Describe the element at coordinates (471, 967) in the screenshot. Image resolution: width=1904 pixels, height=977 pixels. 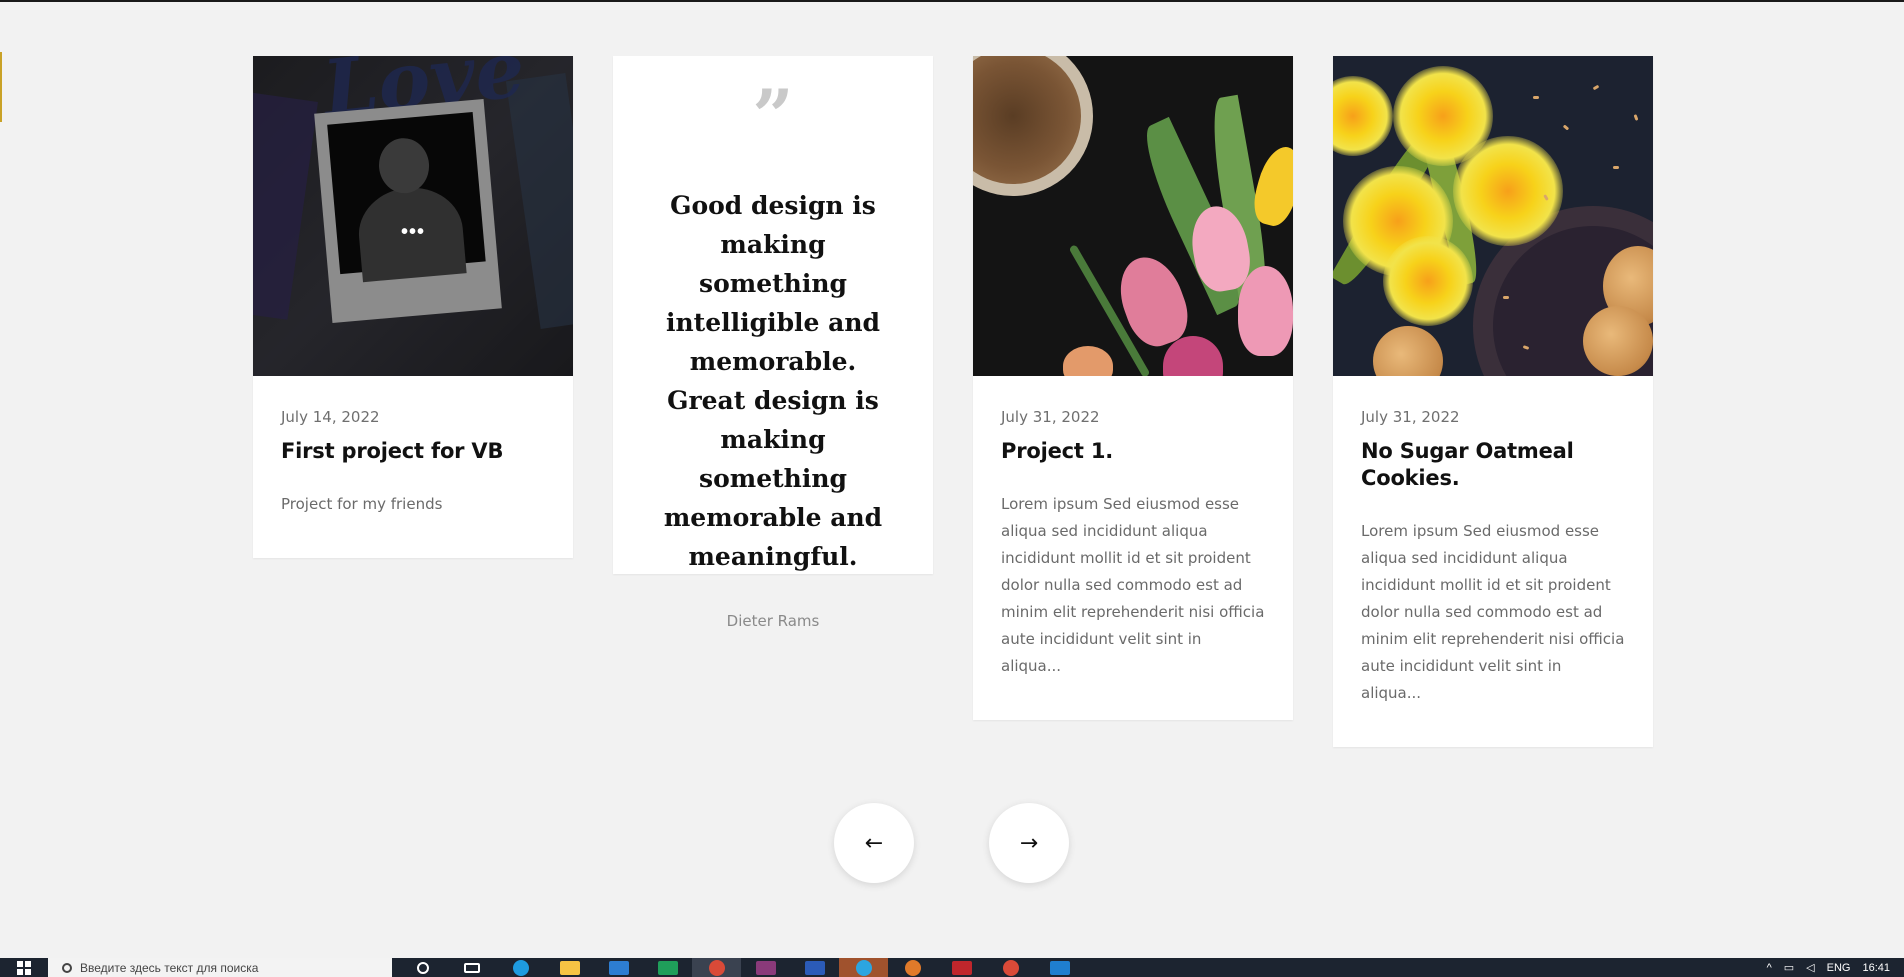
I see `task-view-icon` at that location.